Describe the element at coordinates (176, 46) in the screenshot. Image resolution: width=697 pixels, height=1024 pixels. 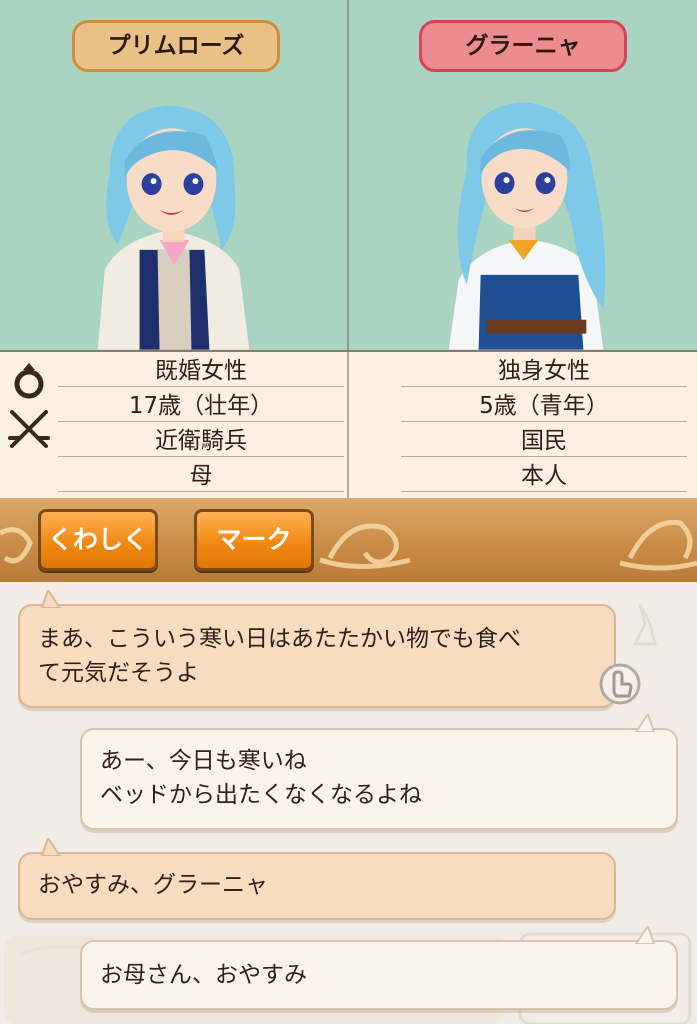
I see `left-character-name: プリムローズ` at that location.